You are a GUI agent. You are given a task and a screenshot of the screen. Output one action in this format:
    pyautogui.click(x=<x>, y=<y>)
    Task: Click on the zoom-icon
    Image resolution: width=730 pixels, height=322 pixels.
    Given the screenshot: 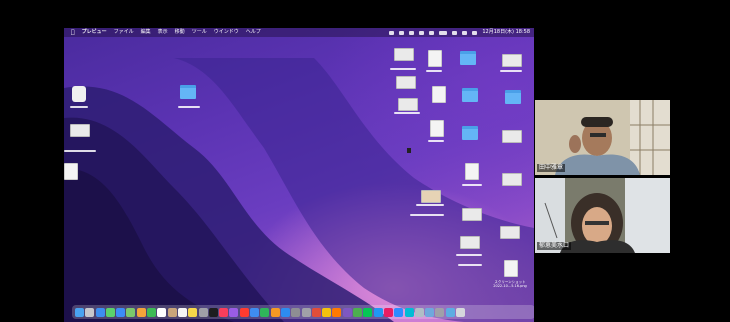 What is the action you would take?
    pyautogui.click(x=399, y=312)
    